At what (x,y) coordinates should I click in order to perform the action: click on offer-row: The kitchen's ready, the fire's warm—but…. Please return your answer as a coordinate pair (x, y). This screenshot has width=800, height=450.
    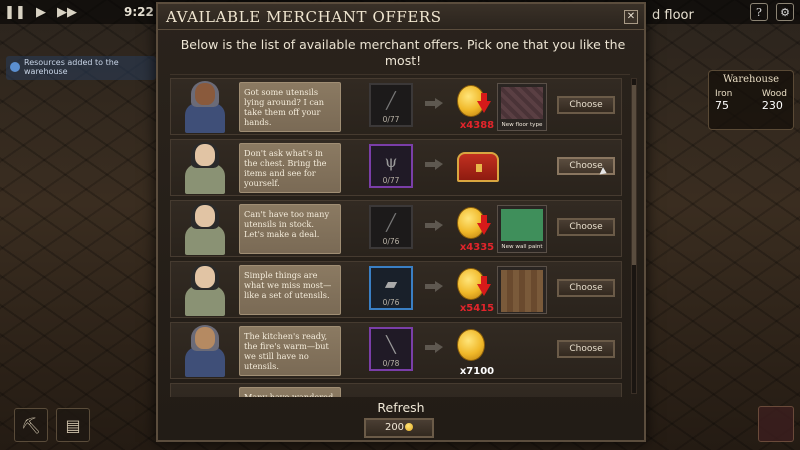
    Looking at the image, I should click on (396, 350).